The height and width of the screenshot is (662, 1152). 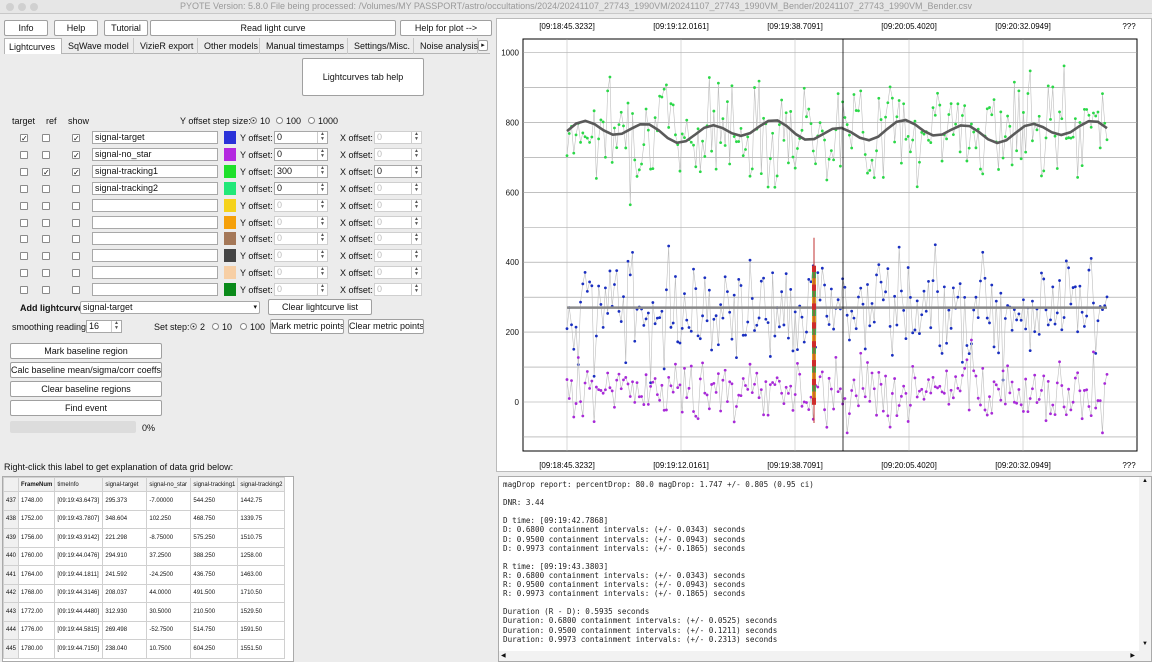 I want to click on minimize-window-icon, so click(x=22, y=7).